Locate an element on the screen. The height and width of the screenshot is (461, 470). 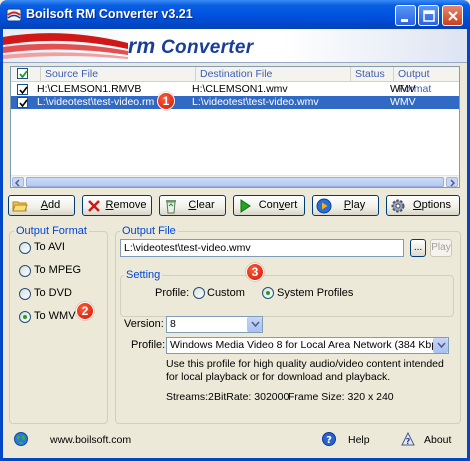
remove-button-label: Remove is located at coordinates (126, 205).